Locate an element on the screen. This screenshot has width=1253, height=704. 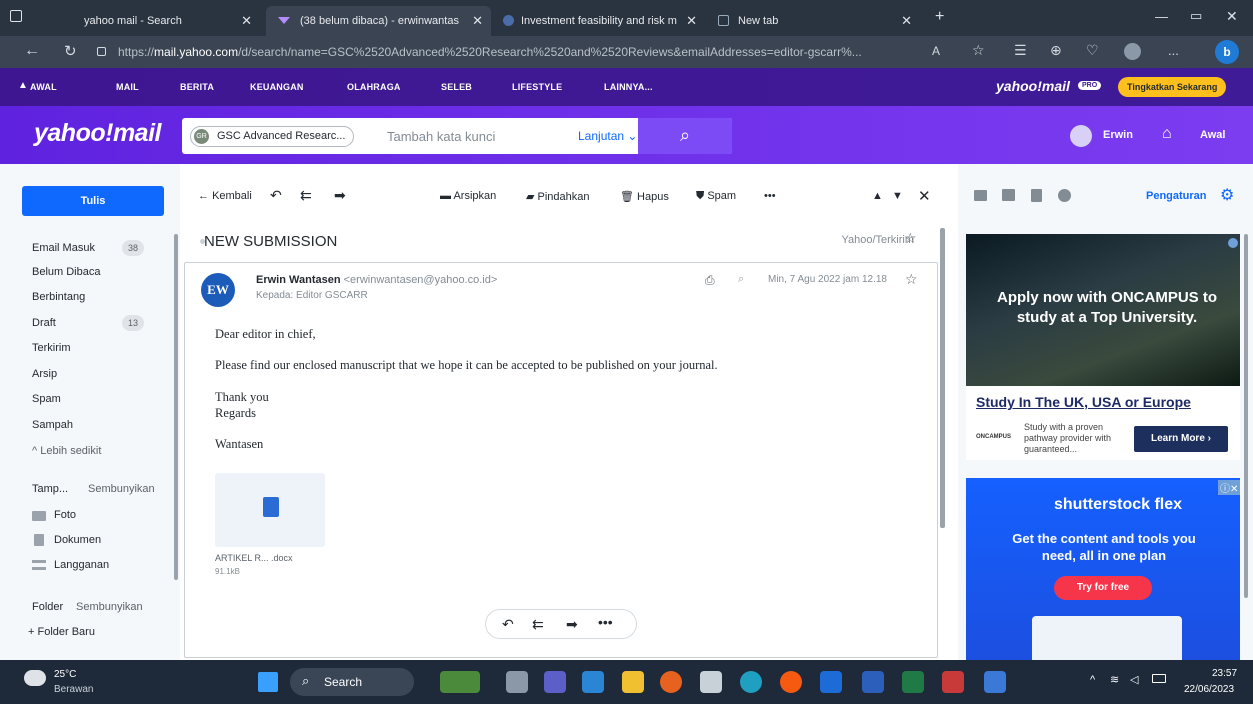
nav-mail: MAIL is located at coordinates (127, 87).